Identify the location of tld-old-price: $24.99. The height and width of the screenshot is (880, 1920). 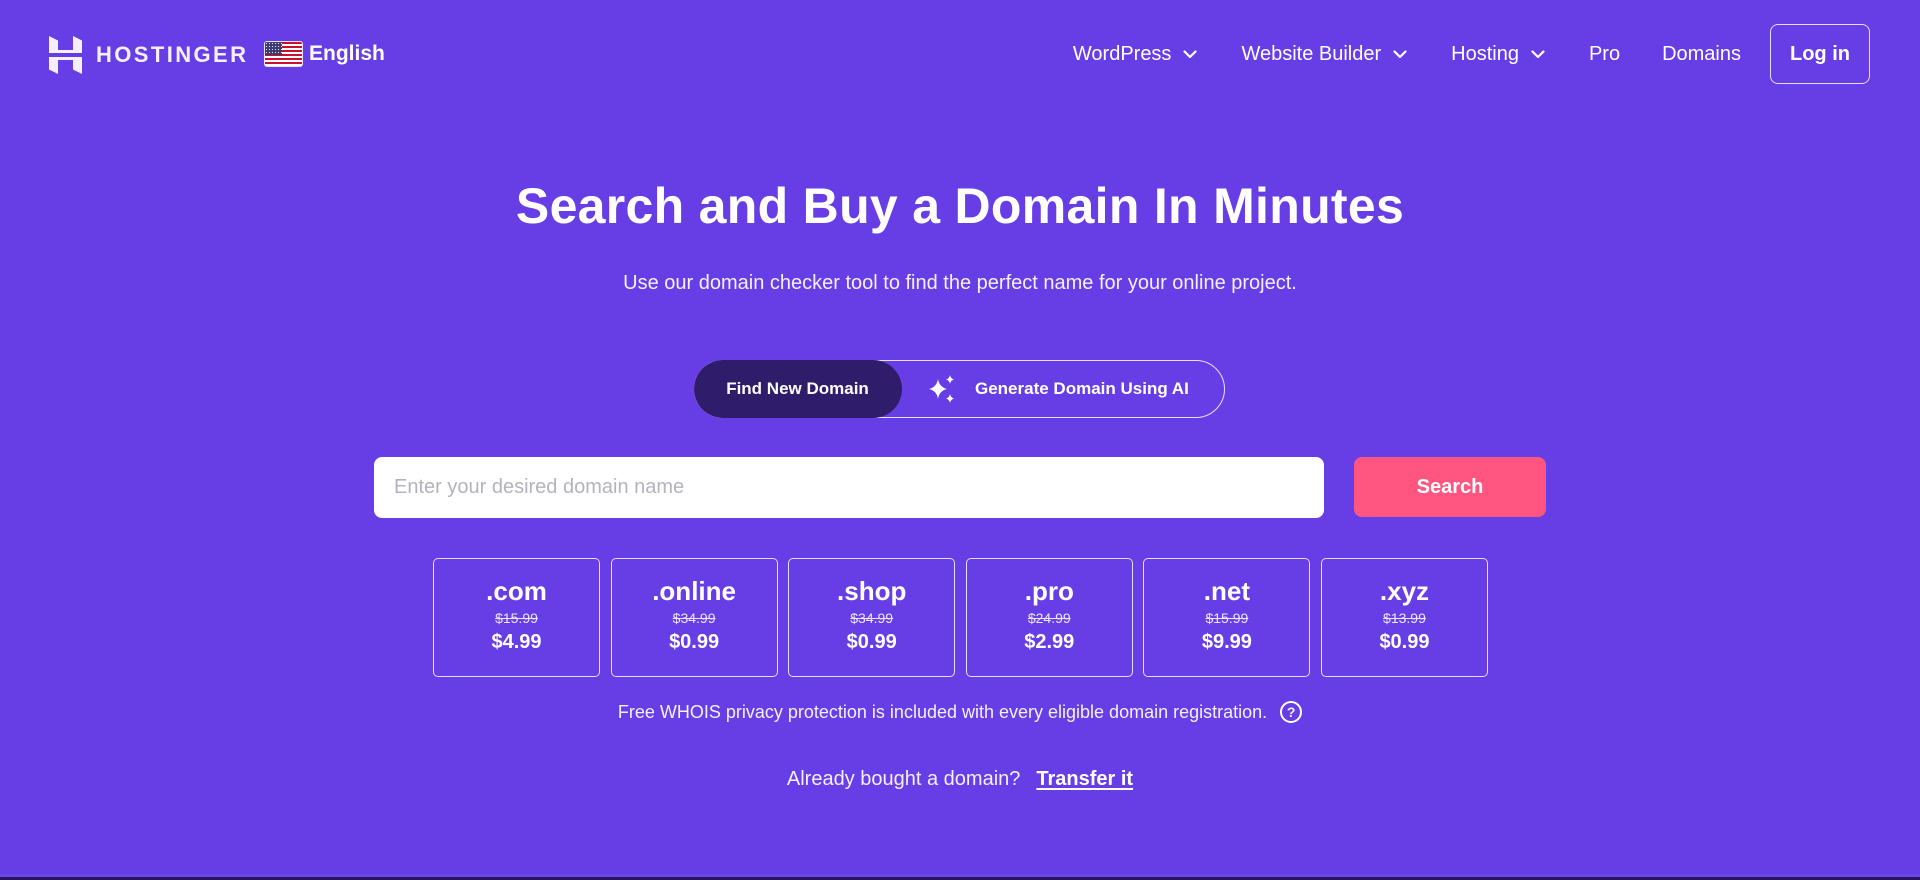
(1049, 618).